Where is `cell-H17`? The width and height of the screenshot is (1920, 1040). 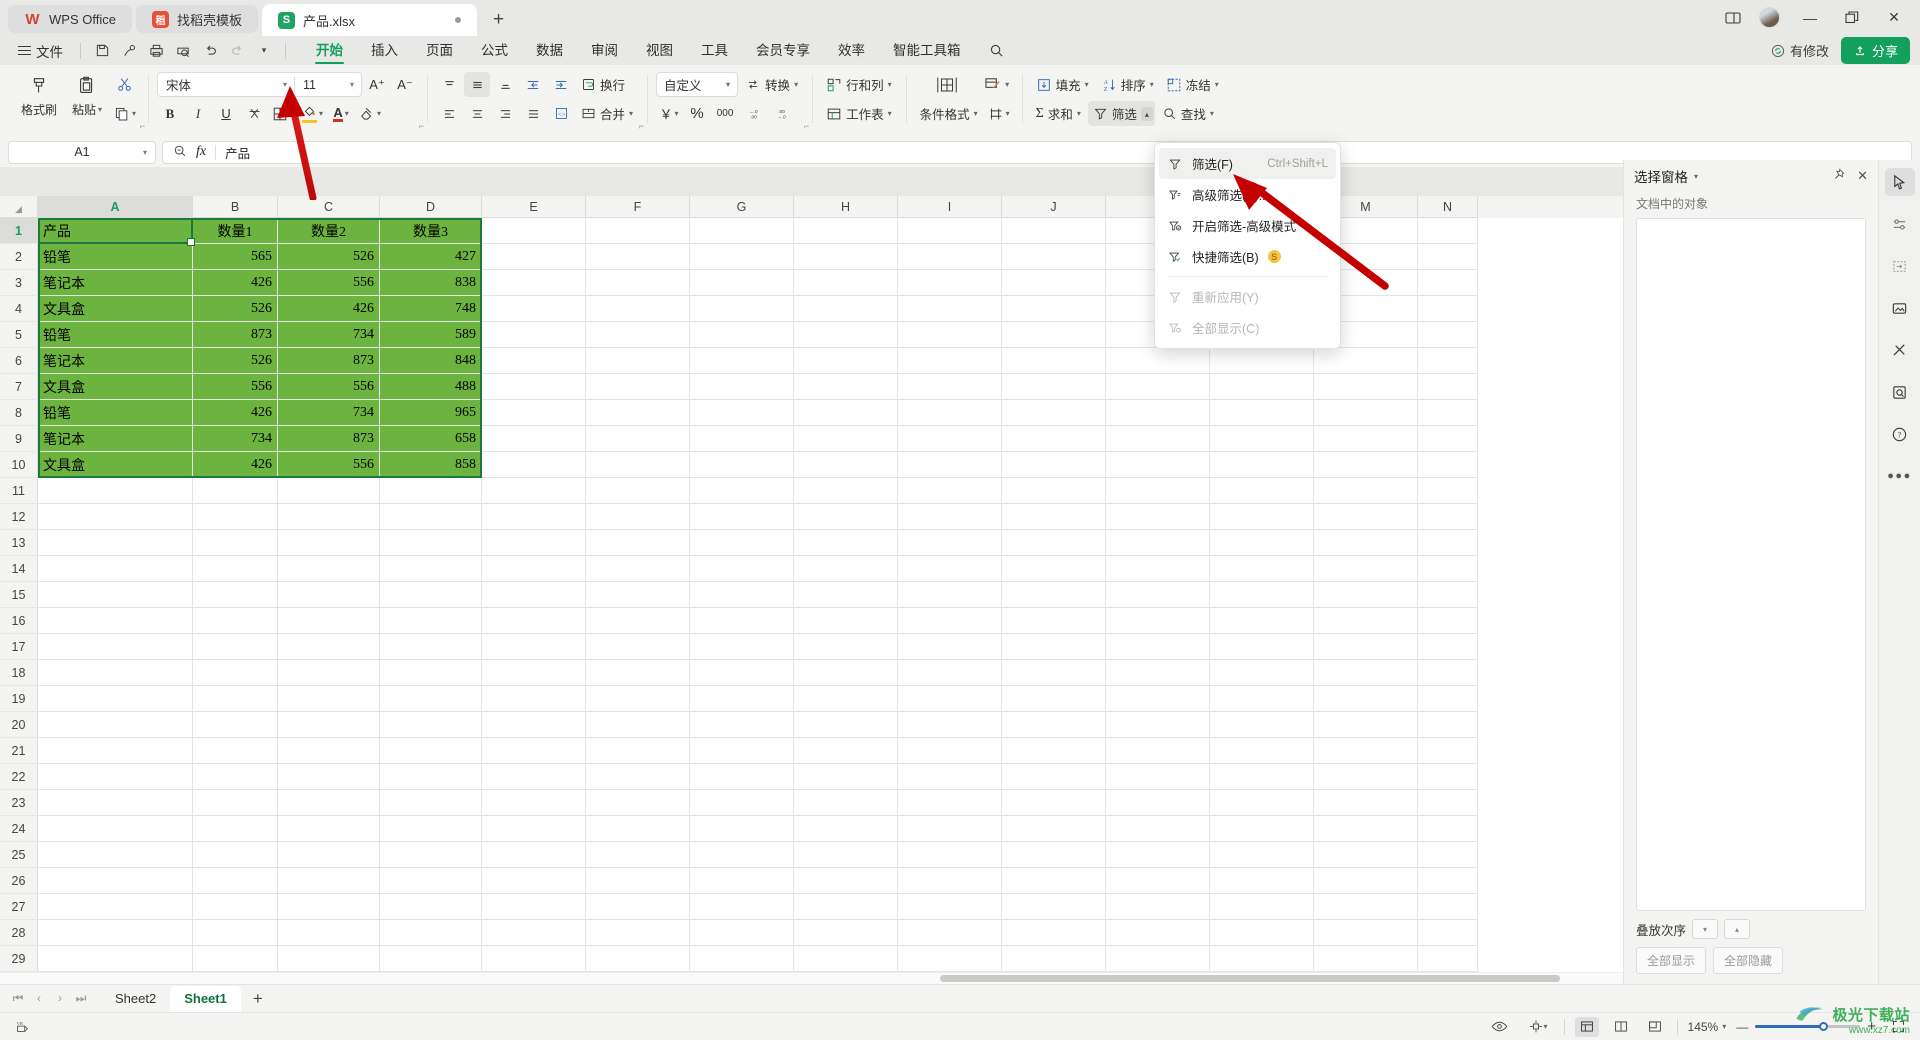 cell-H17 is located at coordinates (846, 647).